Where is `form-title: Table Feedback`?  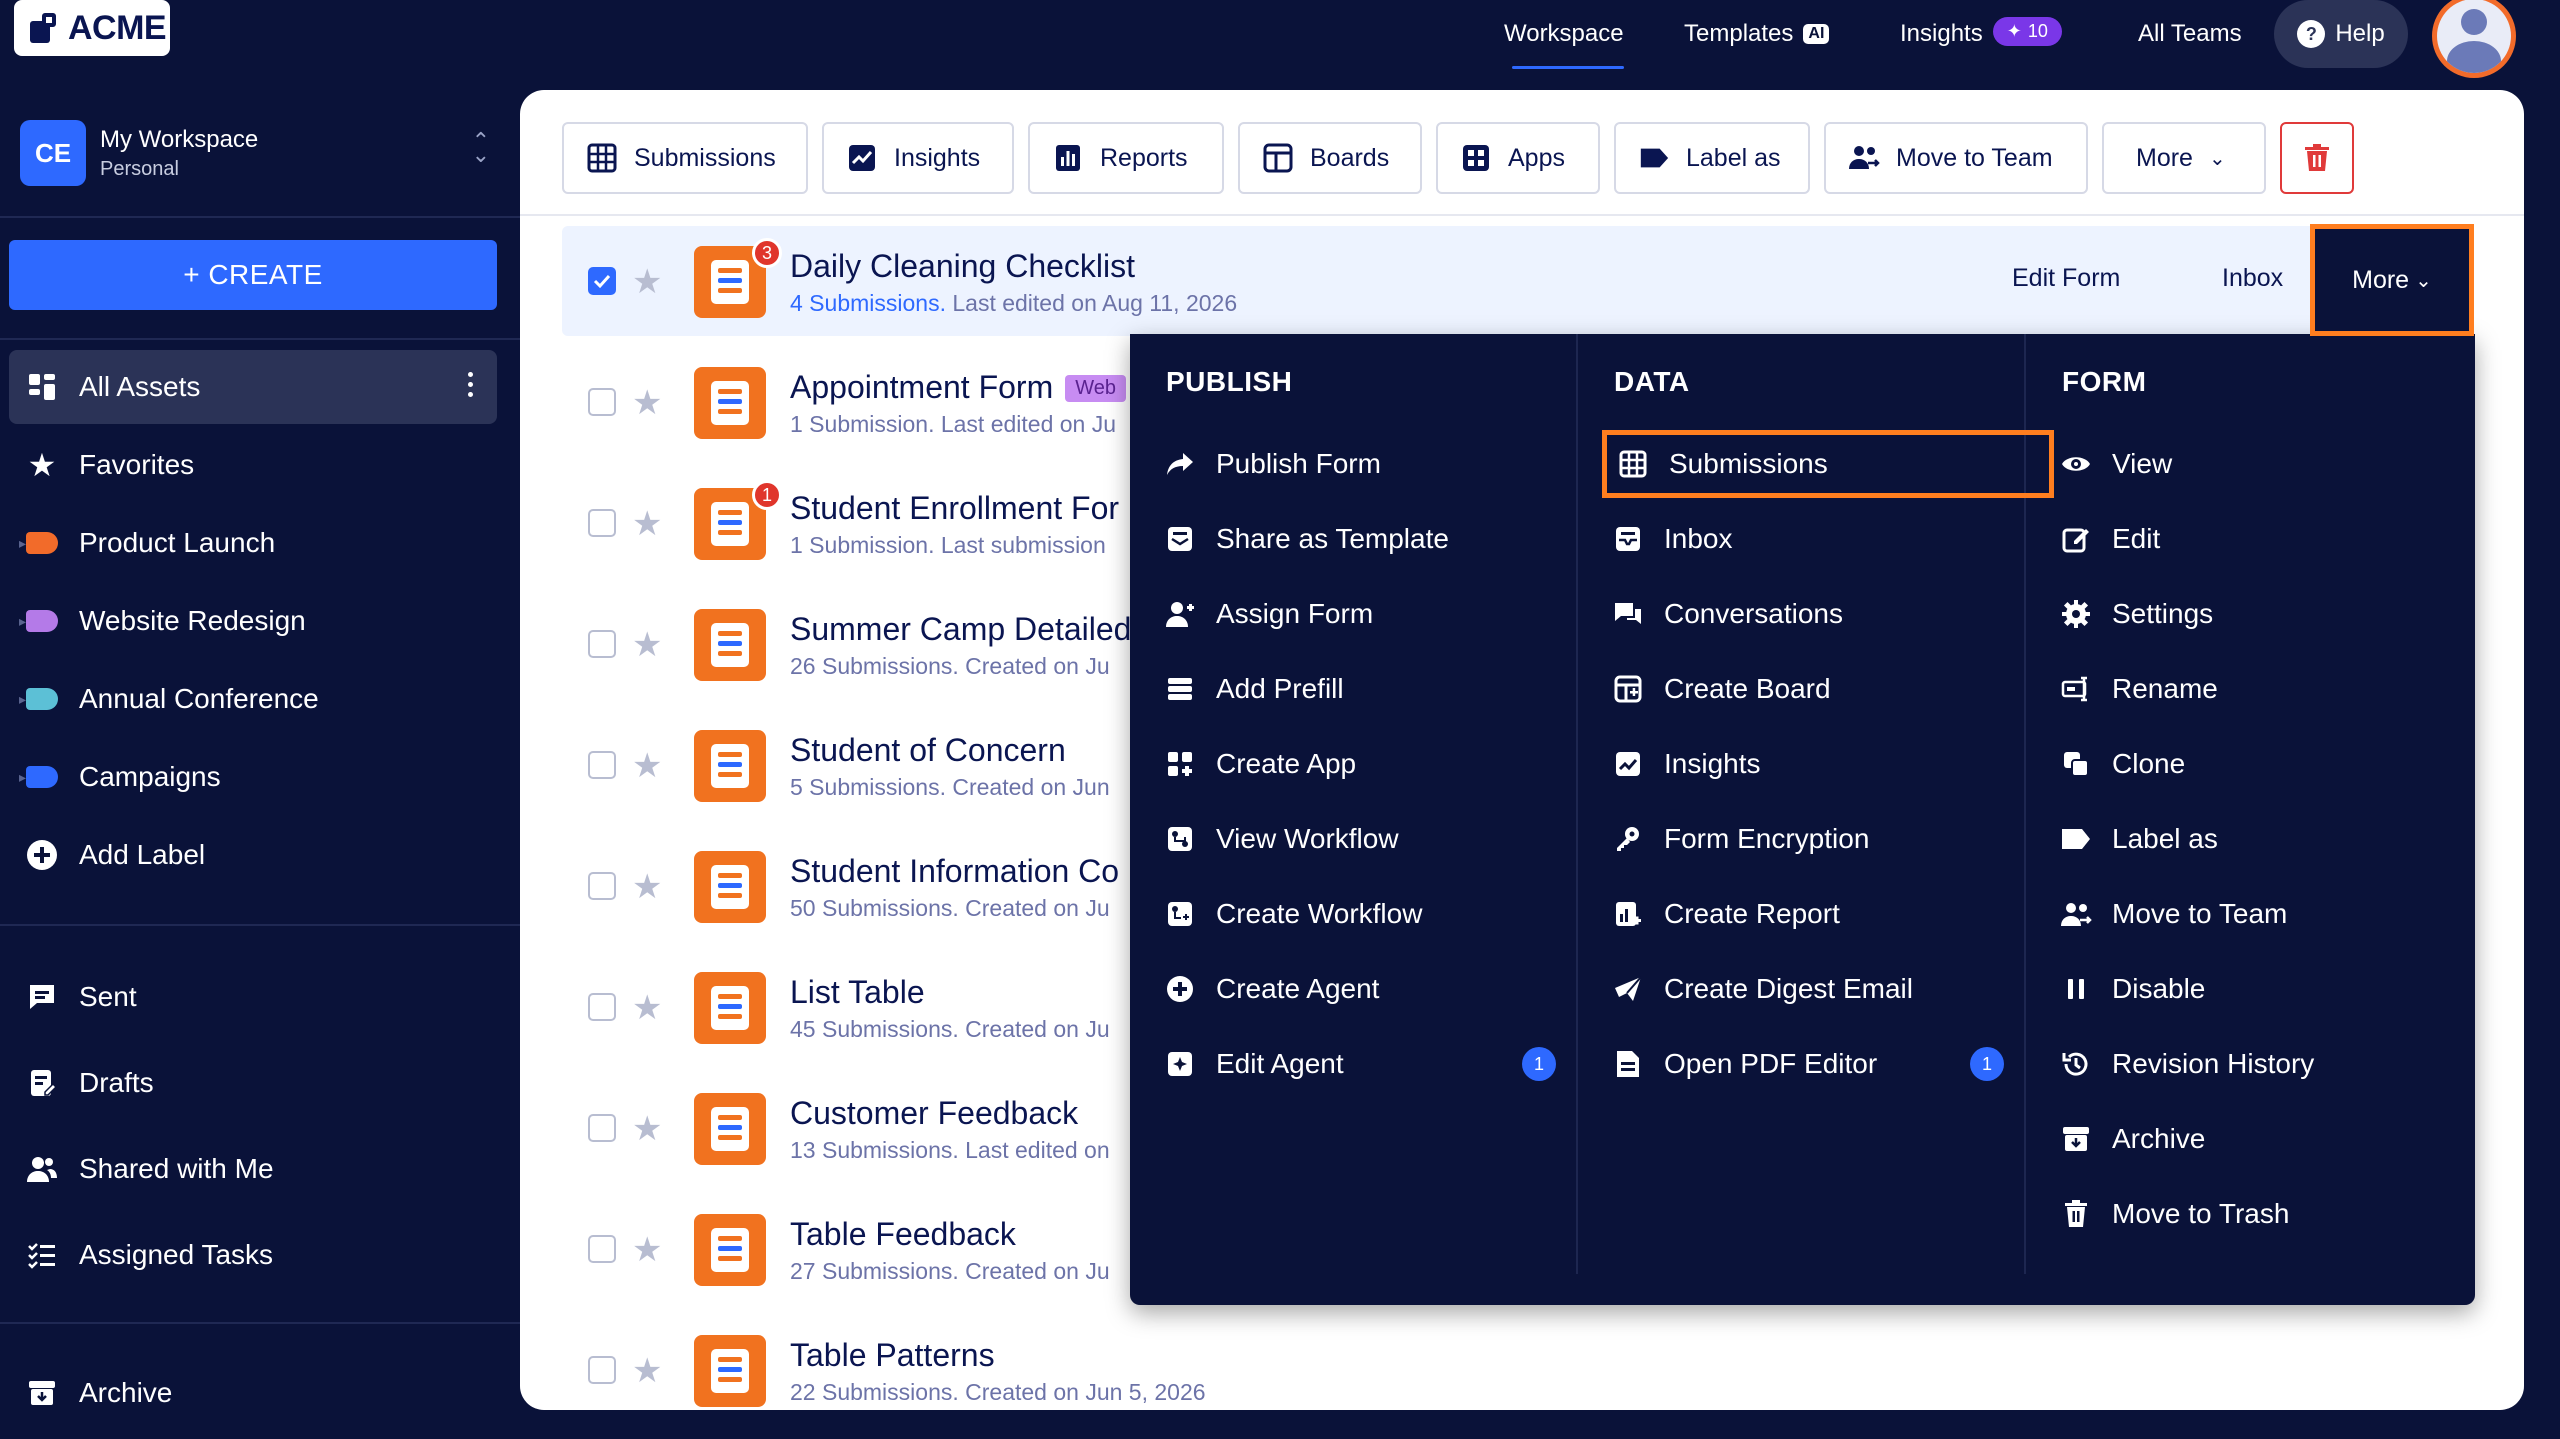 form-title: Table Feedback is located at coordinates (903, 1234).